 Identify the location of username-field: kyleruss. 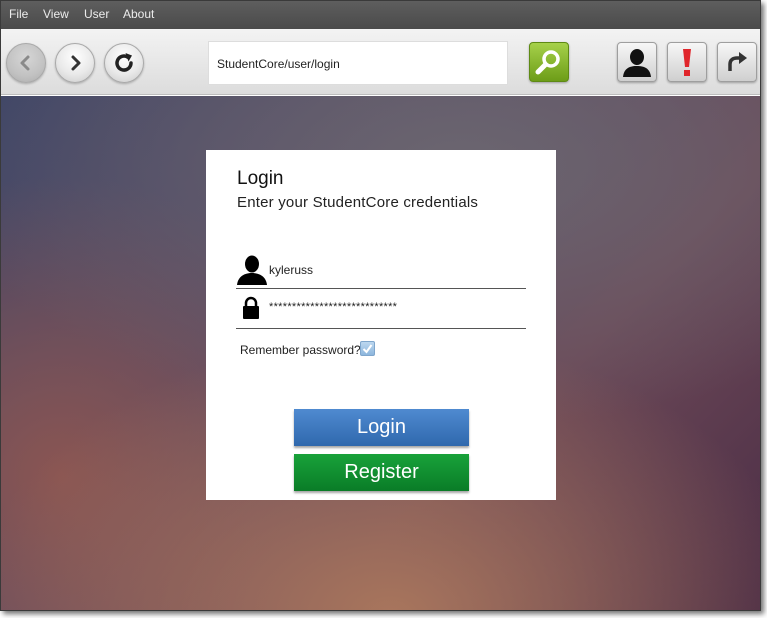
(381, 269).